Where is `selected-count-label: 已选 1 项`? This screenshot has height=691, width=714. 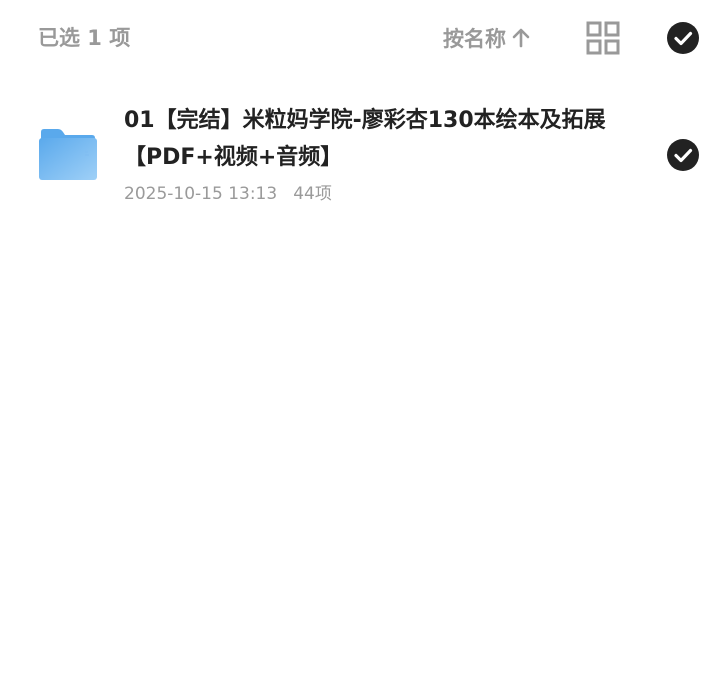
selected-count-label: 已选 1 项 is located at coordinates (84, 38).